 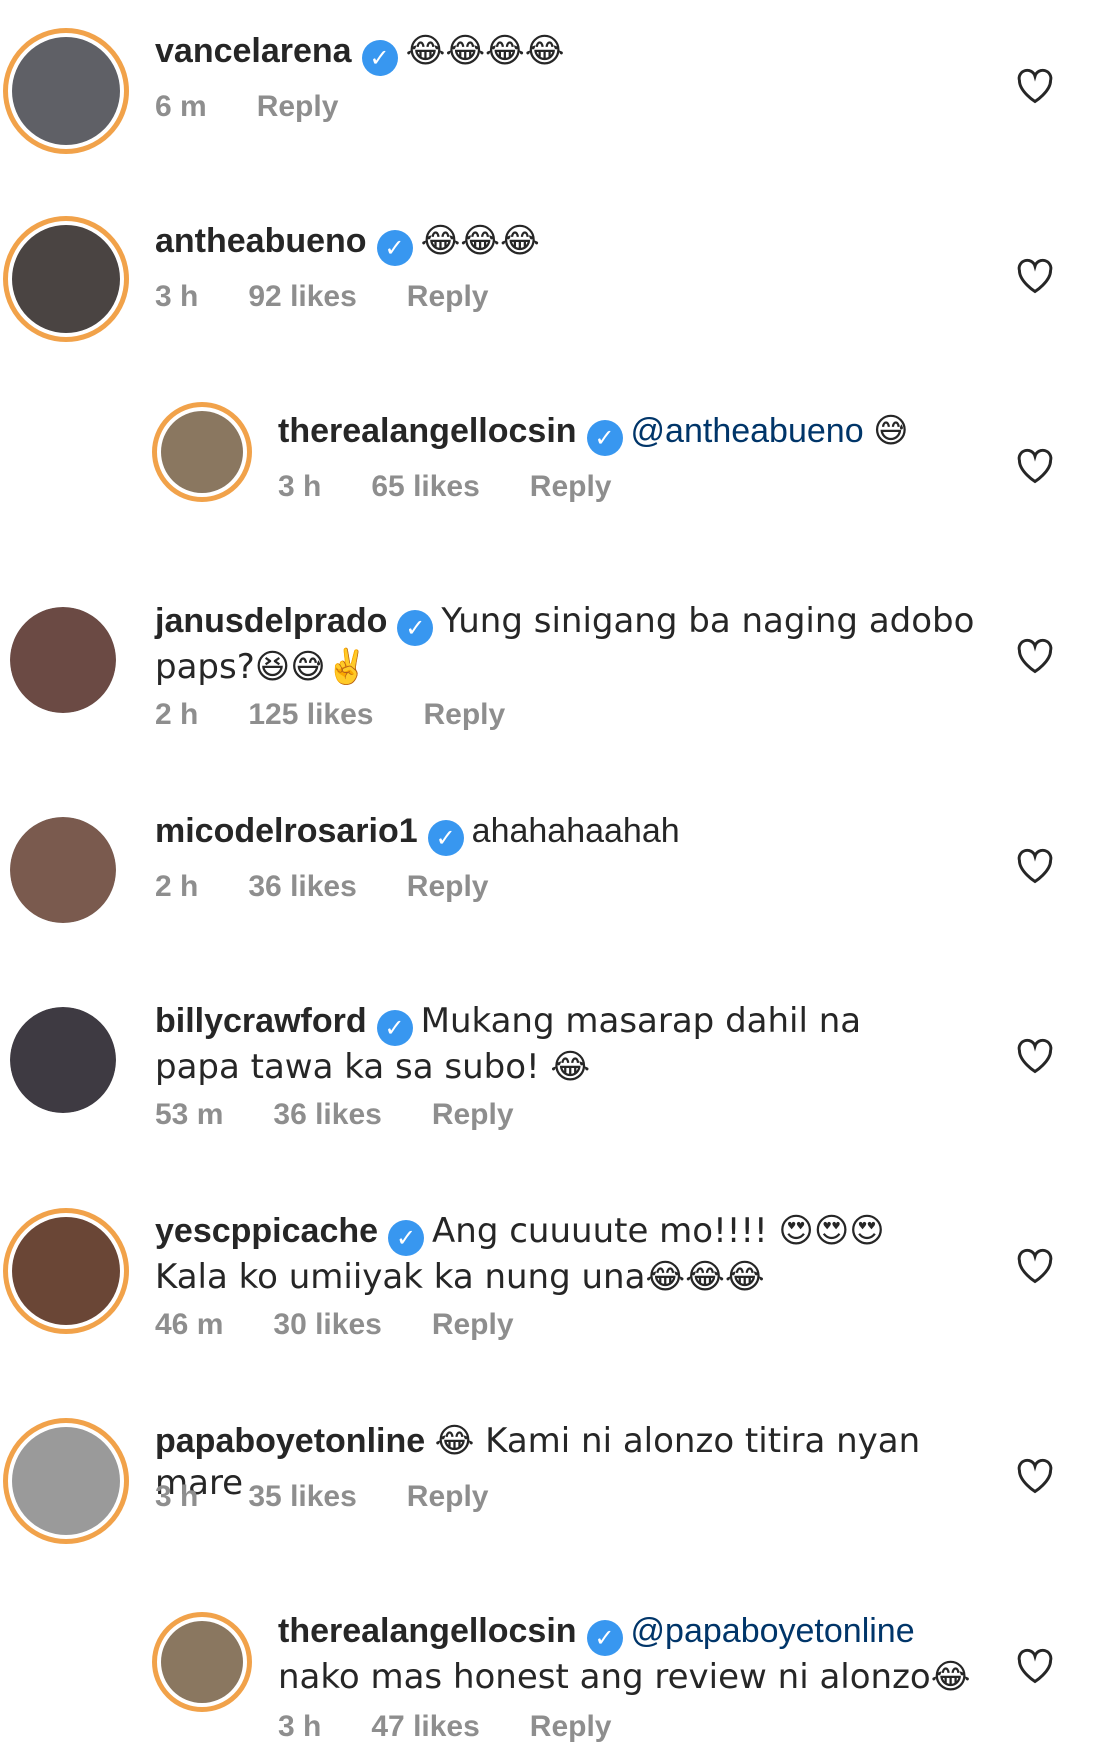 What do you see at coordinates (485, 51) in the screenshot?
I see `comment-body: 😂😂😂😂` at bounding box center [485, 51].